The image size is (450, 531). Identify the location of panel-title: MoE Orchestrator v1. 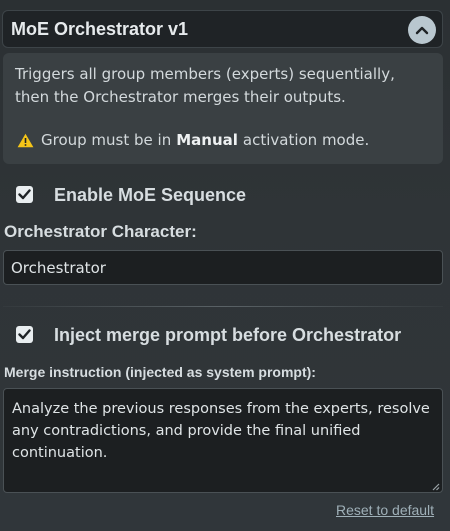
(100, 29).